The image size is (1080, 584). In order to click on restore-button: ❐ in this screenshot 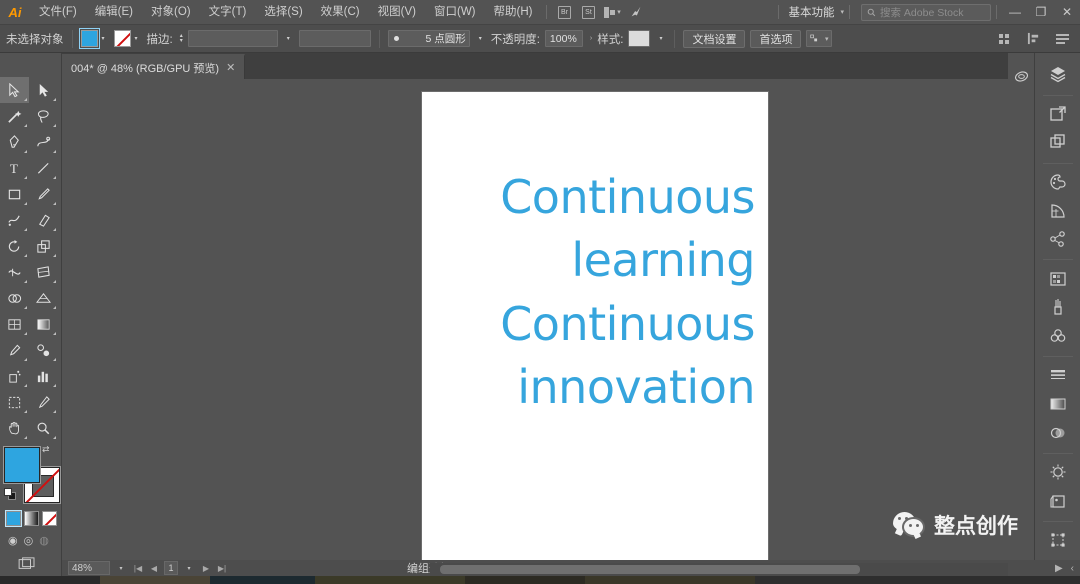, I will do `click(1041, 12)`.